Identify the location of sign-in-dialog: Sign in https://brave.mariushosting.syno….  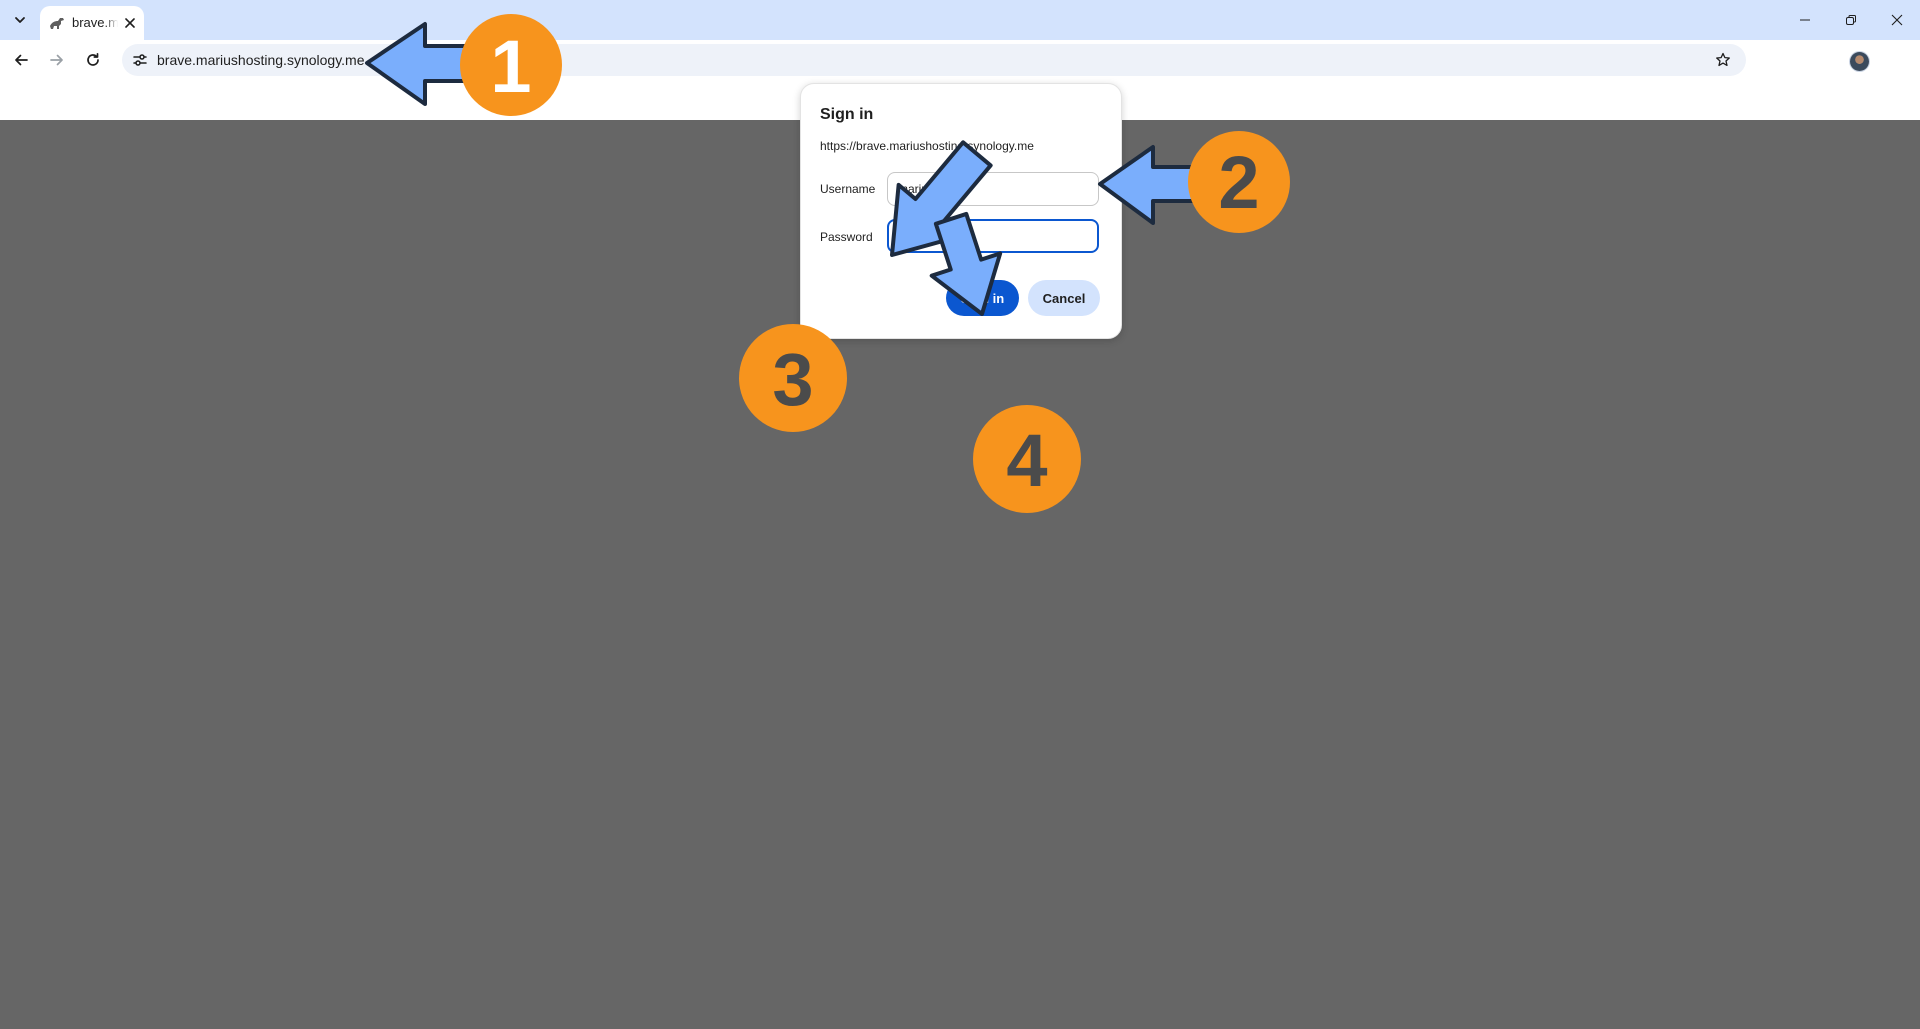
(961, 211).